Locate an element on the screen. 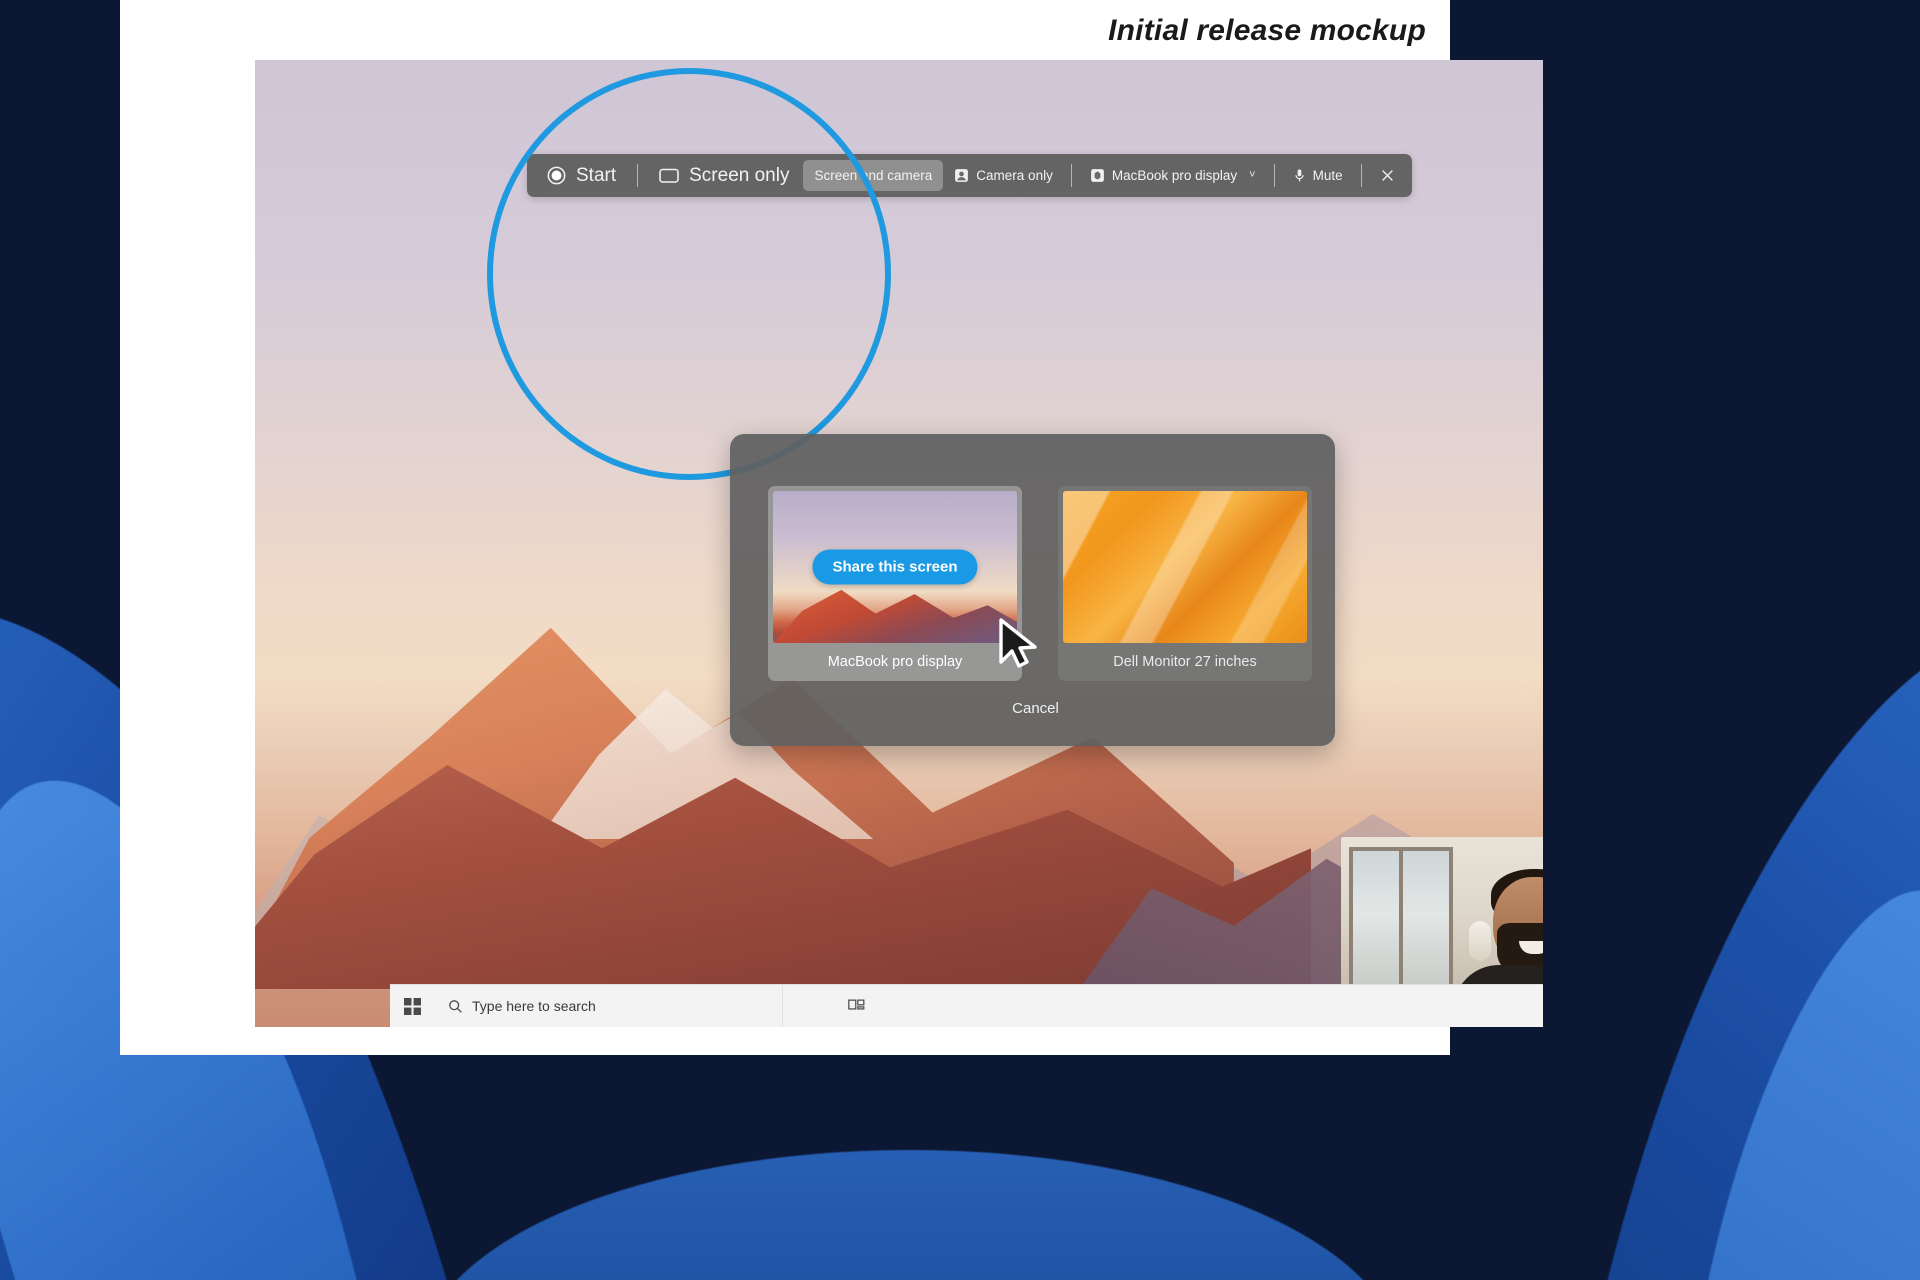 The height and width of the screenshot is (1280, 1920). taskbar-search-box: Type here to search is located at coordinates (608, 1006).